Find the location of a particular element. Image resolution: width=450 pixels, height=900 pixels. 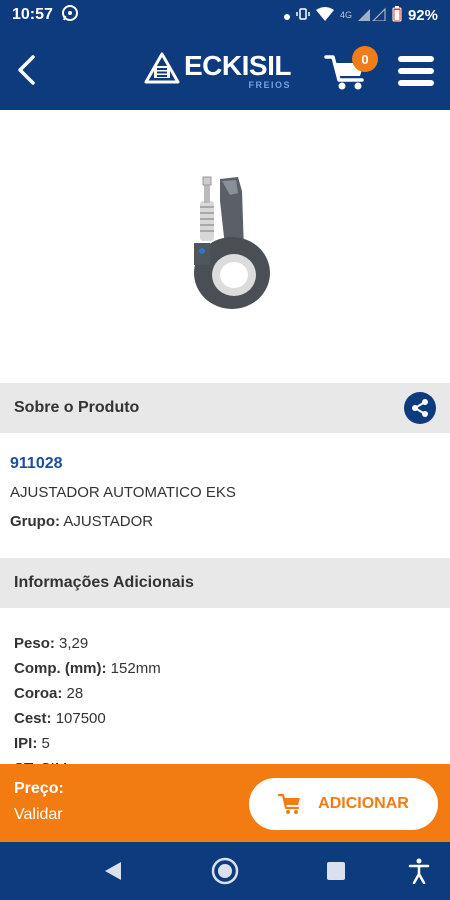

accessibility-icon is located at coordinates (419, 871).